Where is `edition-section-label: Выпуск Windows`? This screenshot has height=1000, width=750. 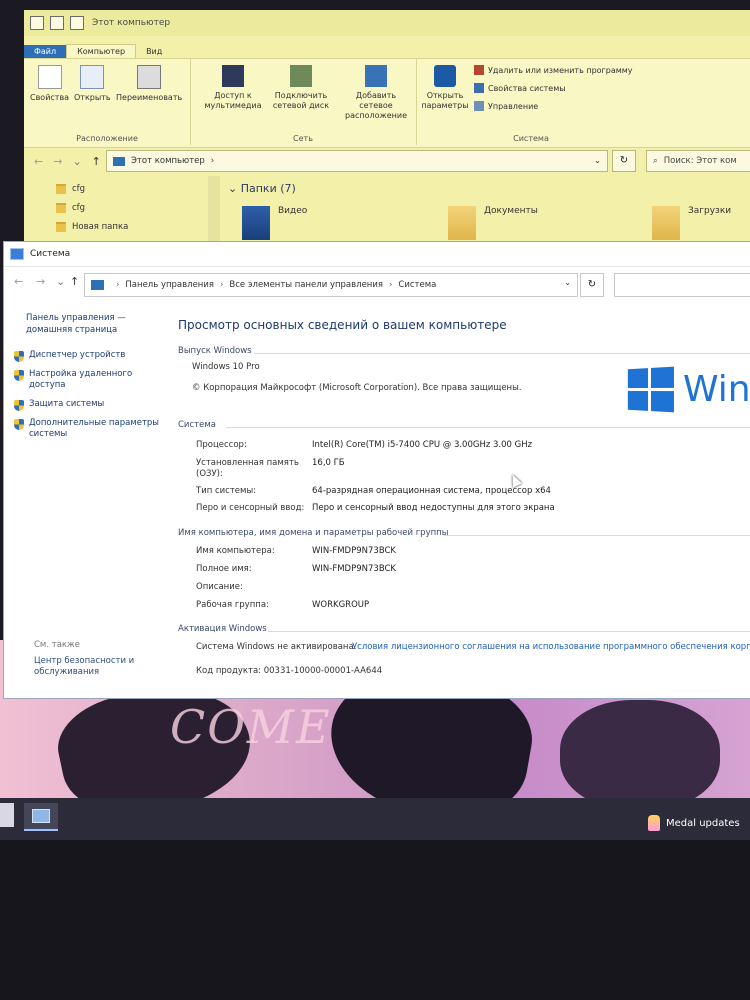
edition-section-label: Выпуск Windows is located at coordinates (215, 351).